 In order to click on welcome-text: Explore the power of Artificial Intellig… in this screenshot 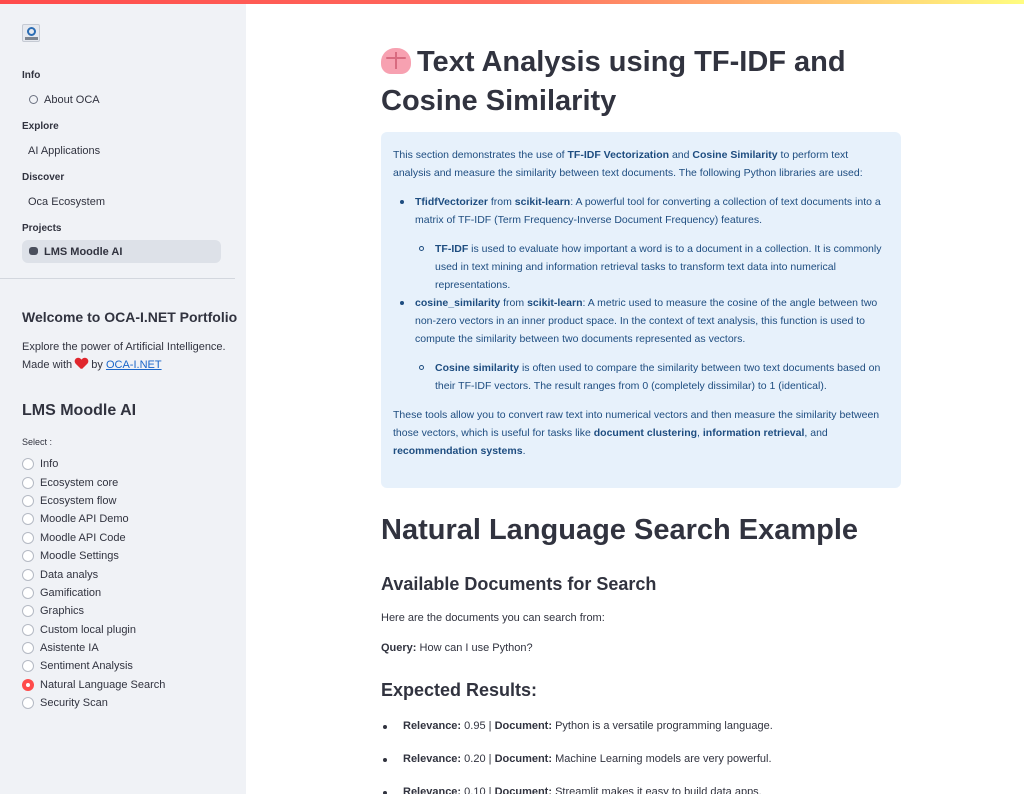, I will do `click(129, 356)`.